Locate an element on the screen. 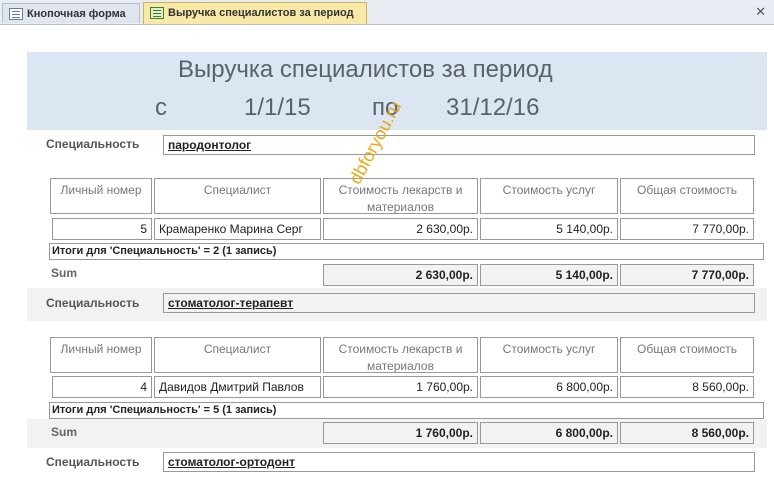 Image resolution: width=774 pixels, height=479 pixels. sum-services: 6 800,00р. is located at coordinates (549, 433).